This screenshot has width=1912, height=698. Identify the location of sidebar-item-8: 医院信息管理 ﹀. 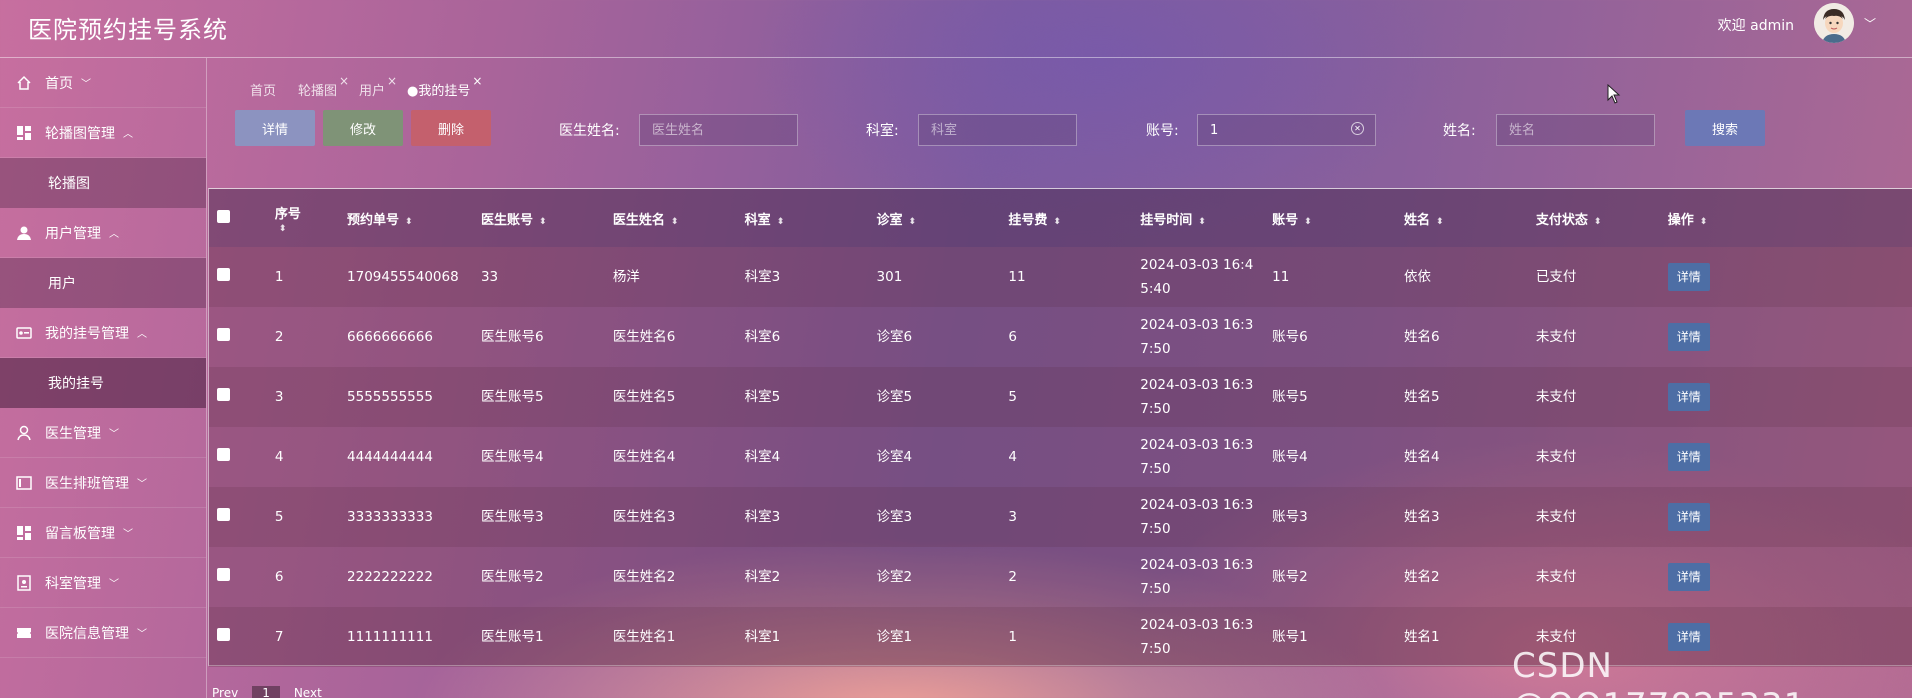
(103, 633).